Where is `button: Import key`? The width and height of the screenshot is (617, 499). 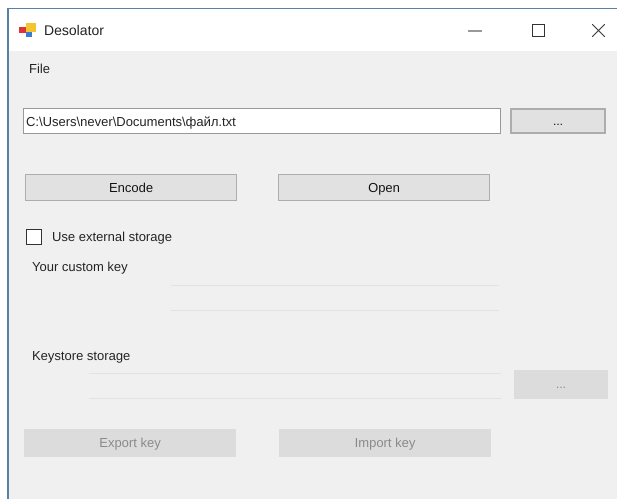 button: Import key is located at coordinates (385, 442).